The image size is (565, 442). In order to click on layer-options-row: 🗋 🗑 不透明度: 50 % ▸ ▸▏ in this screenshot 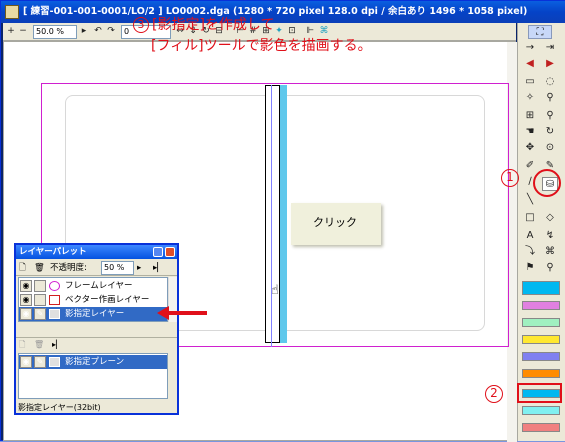, I will do `click(96, 268)`.